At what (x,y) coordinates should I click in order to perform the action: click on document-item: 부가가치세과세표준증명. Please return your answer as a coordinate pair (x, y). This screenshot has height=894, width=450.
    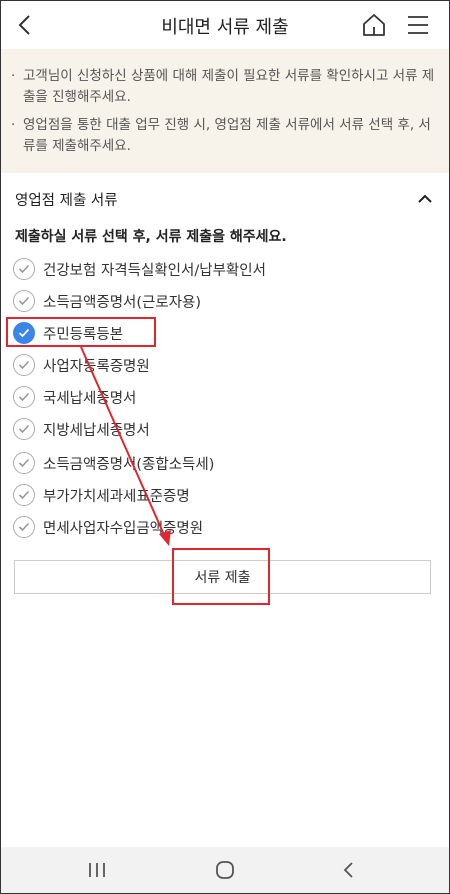
    Looking at the image, I should click on (101, 495).